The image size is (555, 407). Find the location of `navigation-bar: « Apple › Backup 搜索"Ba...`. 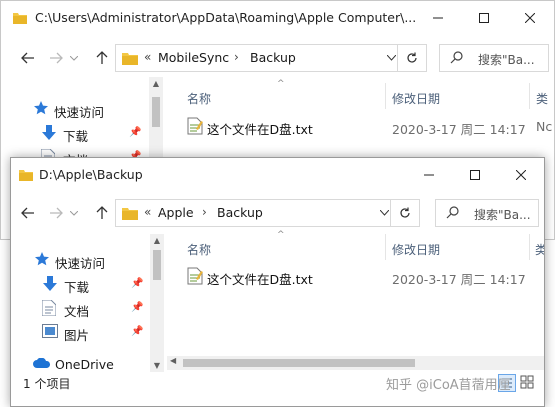

navigation-bar: « Apple › Backup 搜索"Ba... is located at coordinates (277, 212).